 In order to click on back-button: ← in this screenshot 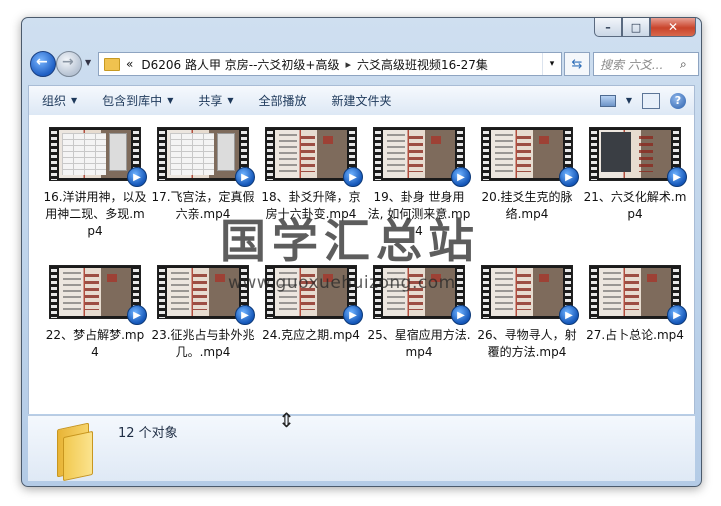, I will do `click(43, 64)`.